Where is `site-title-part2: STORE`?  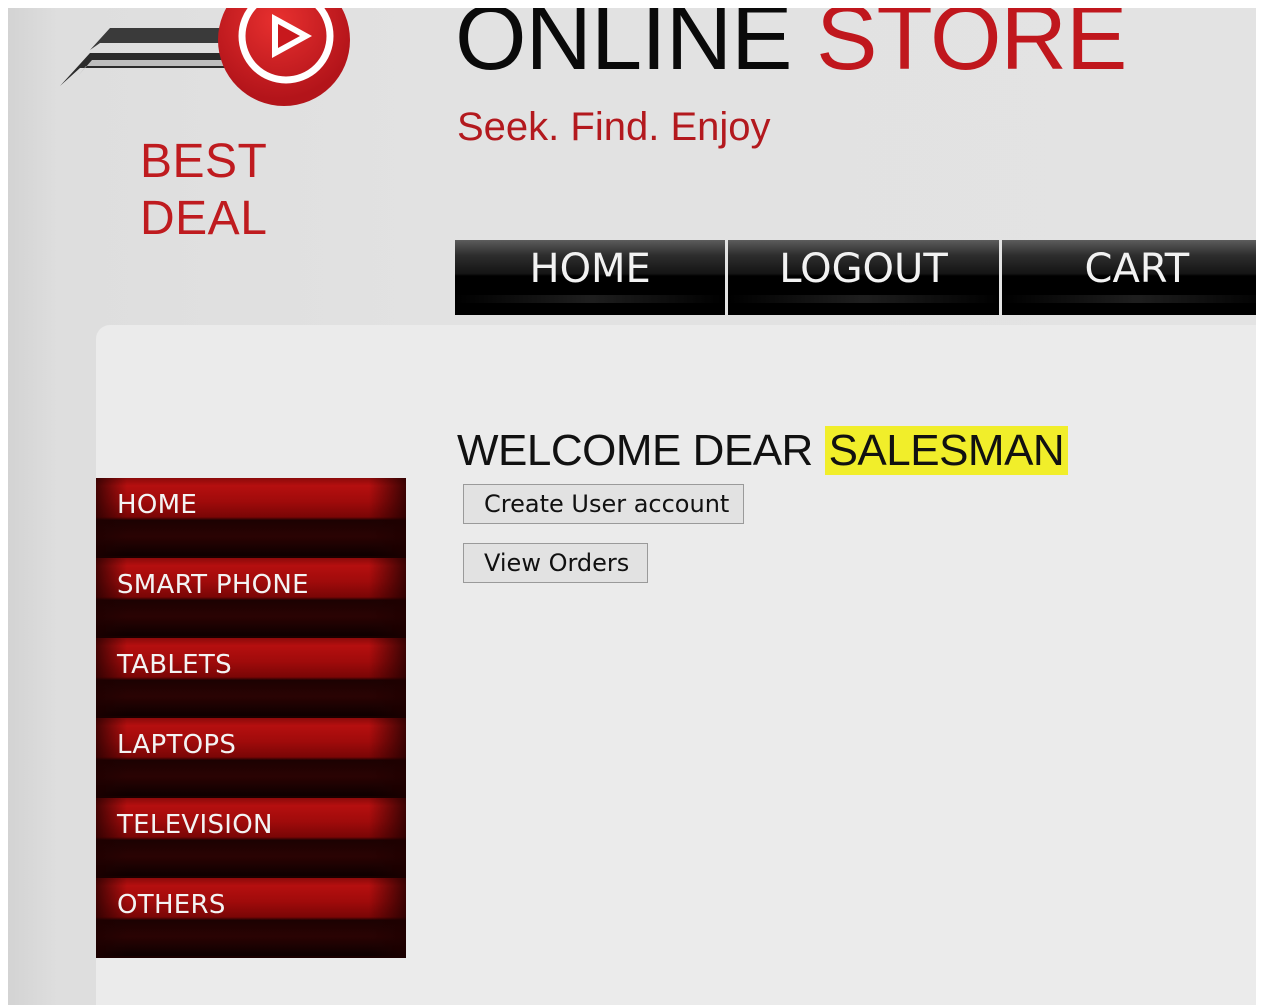 site-title-part2: STORE is located at coordinates (971, 48).